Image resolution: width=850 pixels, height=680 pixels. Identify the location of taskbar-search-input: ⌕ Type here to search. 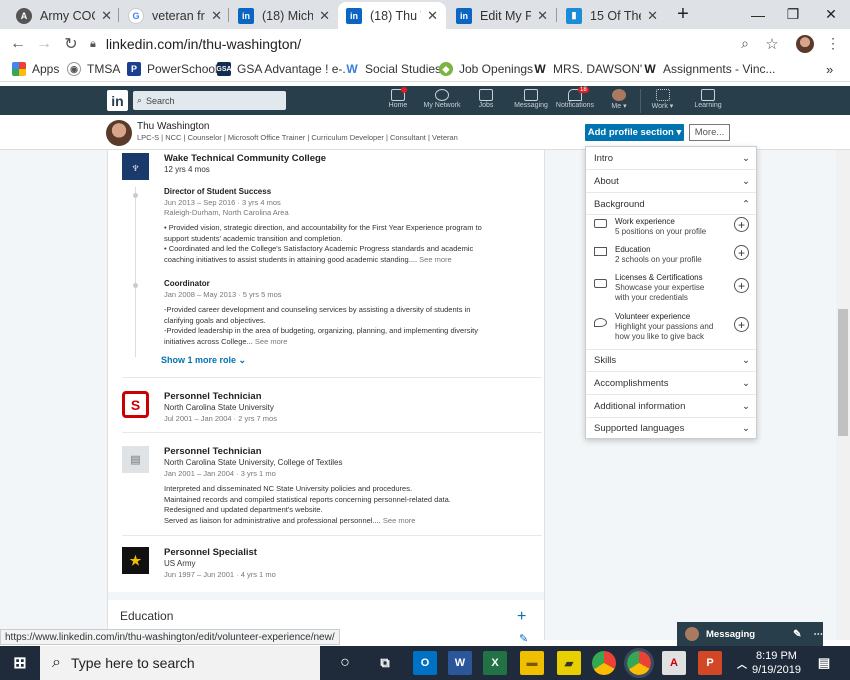
(180, 663).